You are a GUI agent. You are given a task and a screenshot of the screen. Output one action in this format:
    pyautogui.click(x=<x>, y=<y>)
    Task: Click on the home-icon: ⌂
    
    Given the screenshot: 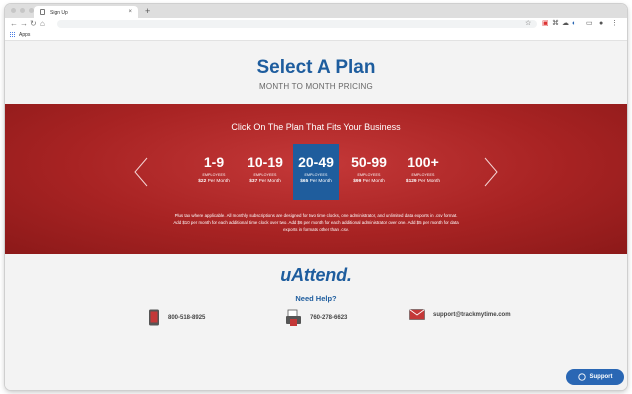 What is the action you would take?
    pyautogui.click(x=42, y=24)
    